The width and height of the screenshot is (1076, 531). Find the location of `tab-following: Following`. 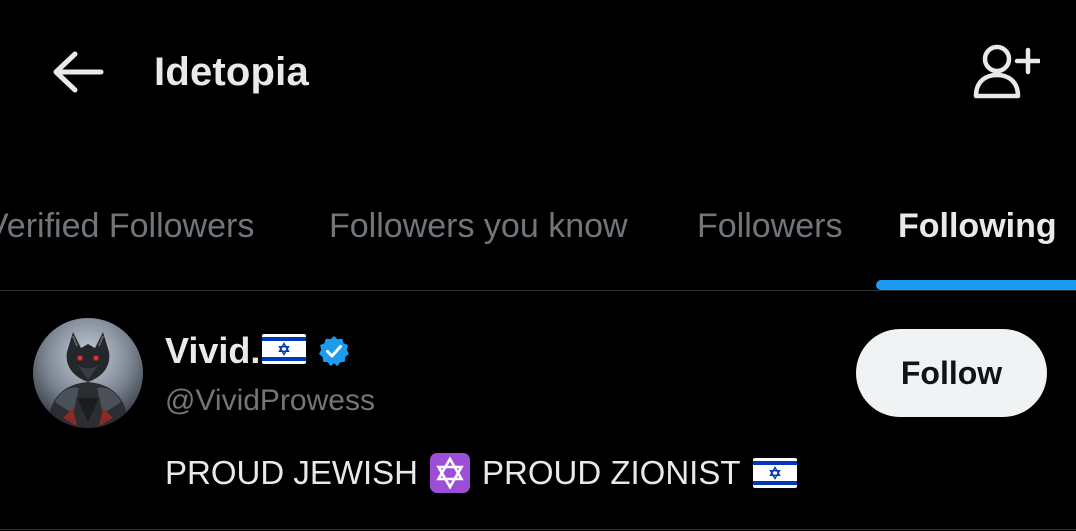

tab-following: Following is located at coordinates (977, 226).